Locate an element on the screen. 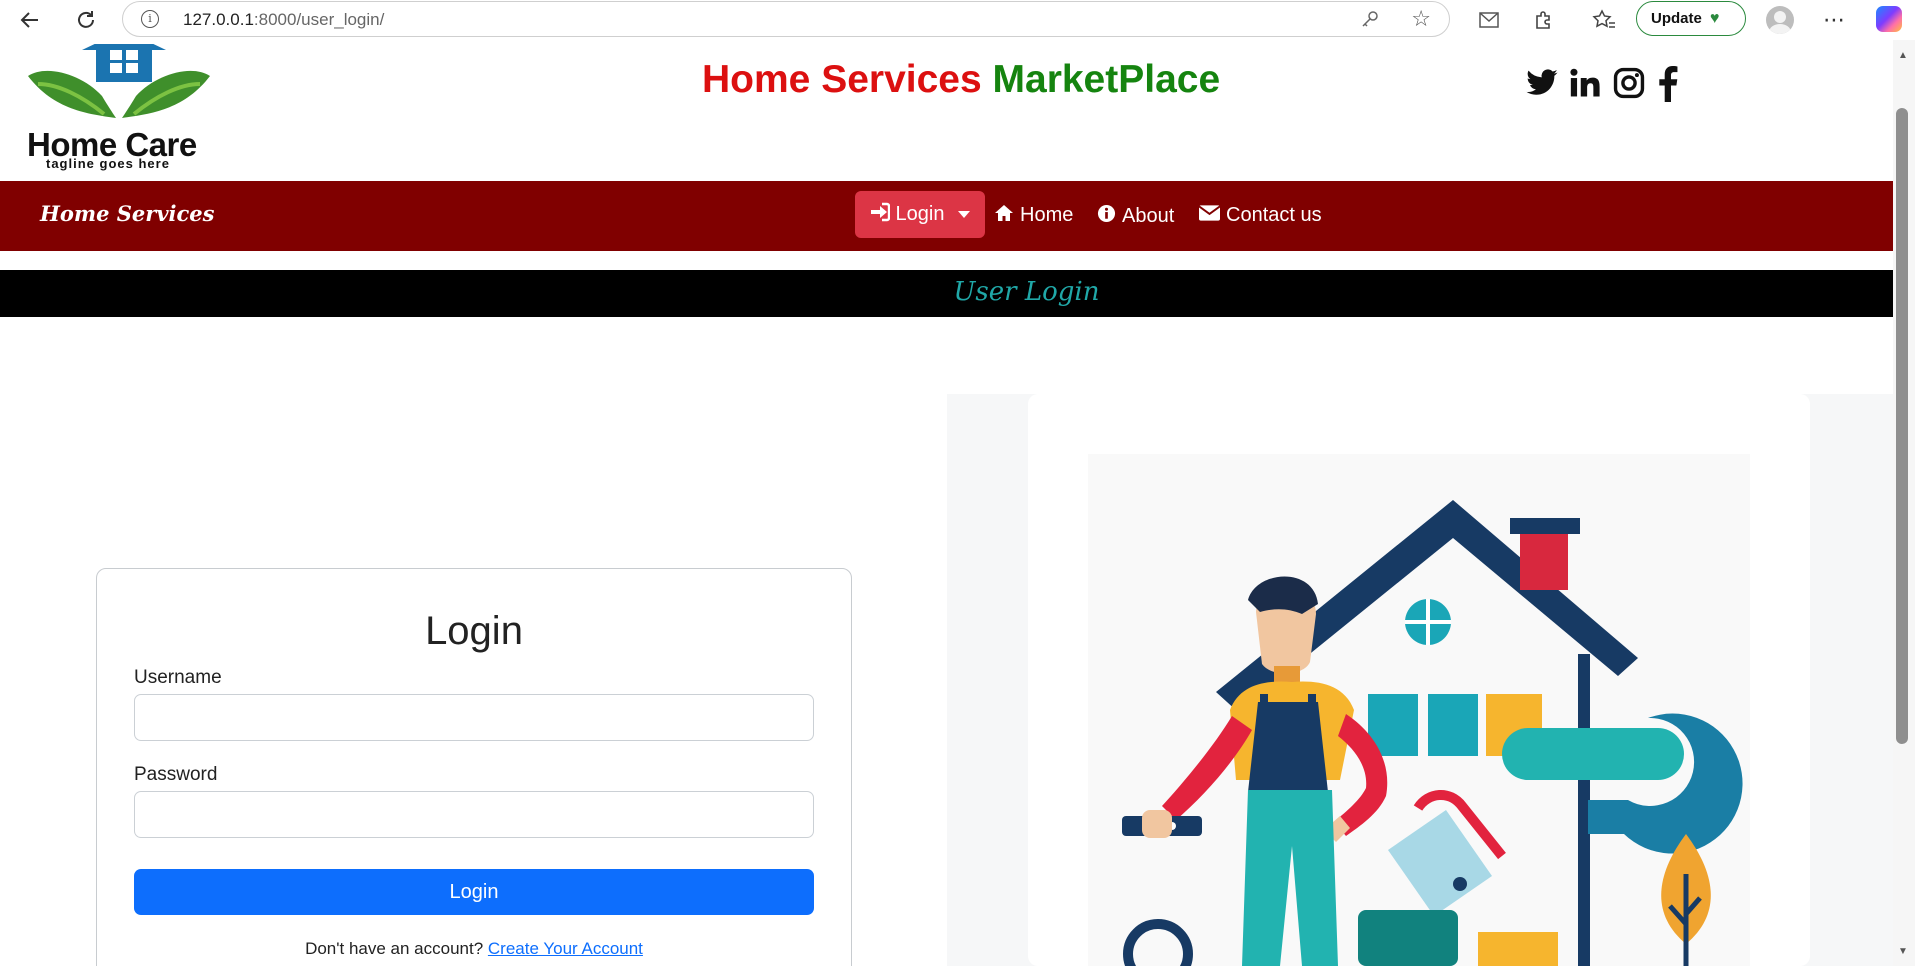  scroll-down-arrow: ▼ is located at coordinates (1903, 951).